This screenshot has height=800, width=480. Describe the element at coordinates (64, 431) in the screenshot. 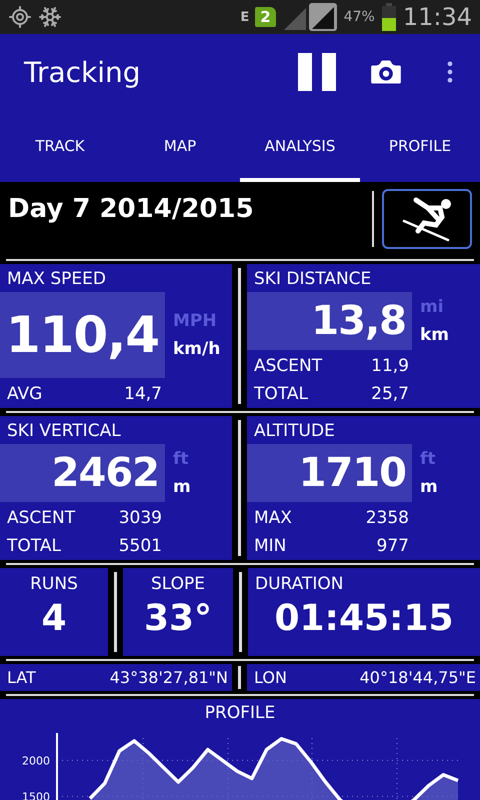

I see `panel-title: SKI VERTICAL` at that location.